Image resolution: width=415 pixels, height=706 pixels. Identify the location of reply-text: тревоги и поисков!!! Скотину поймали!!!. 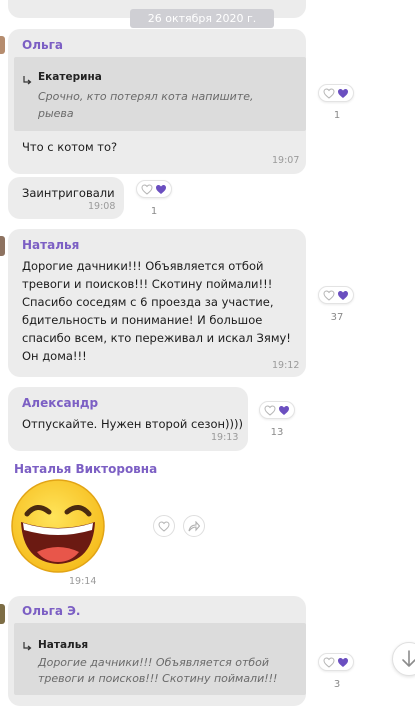
(158, 678).